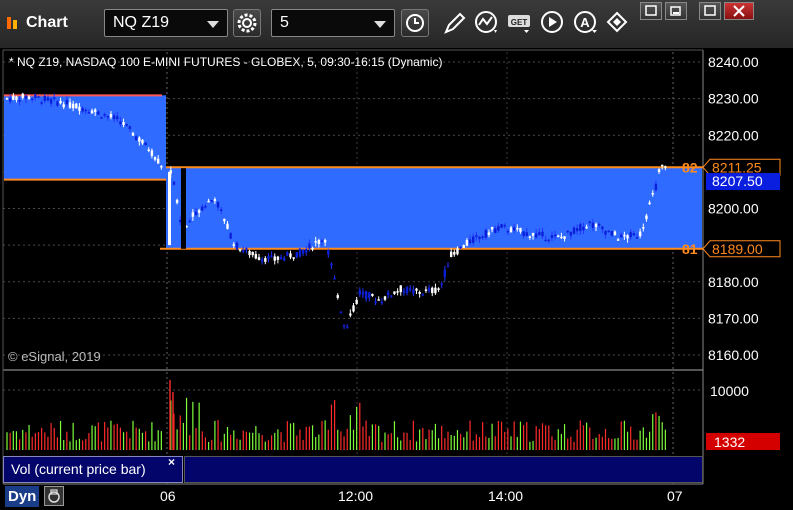 The height and width of the screenshot is (510, 793). I want to click on upper-level-left-label: 82, so click(690, 167).